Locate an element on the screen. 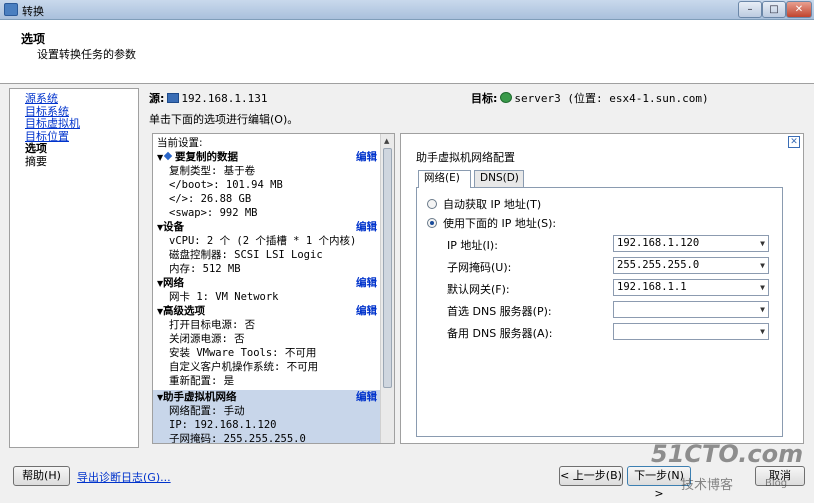 Image resolution: width=814 pixels, height=503 pixels. title-bar: 转换 – □ ✕ is located at coordinates (407, 10).